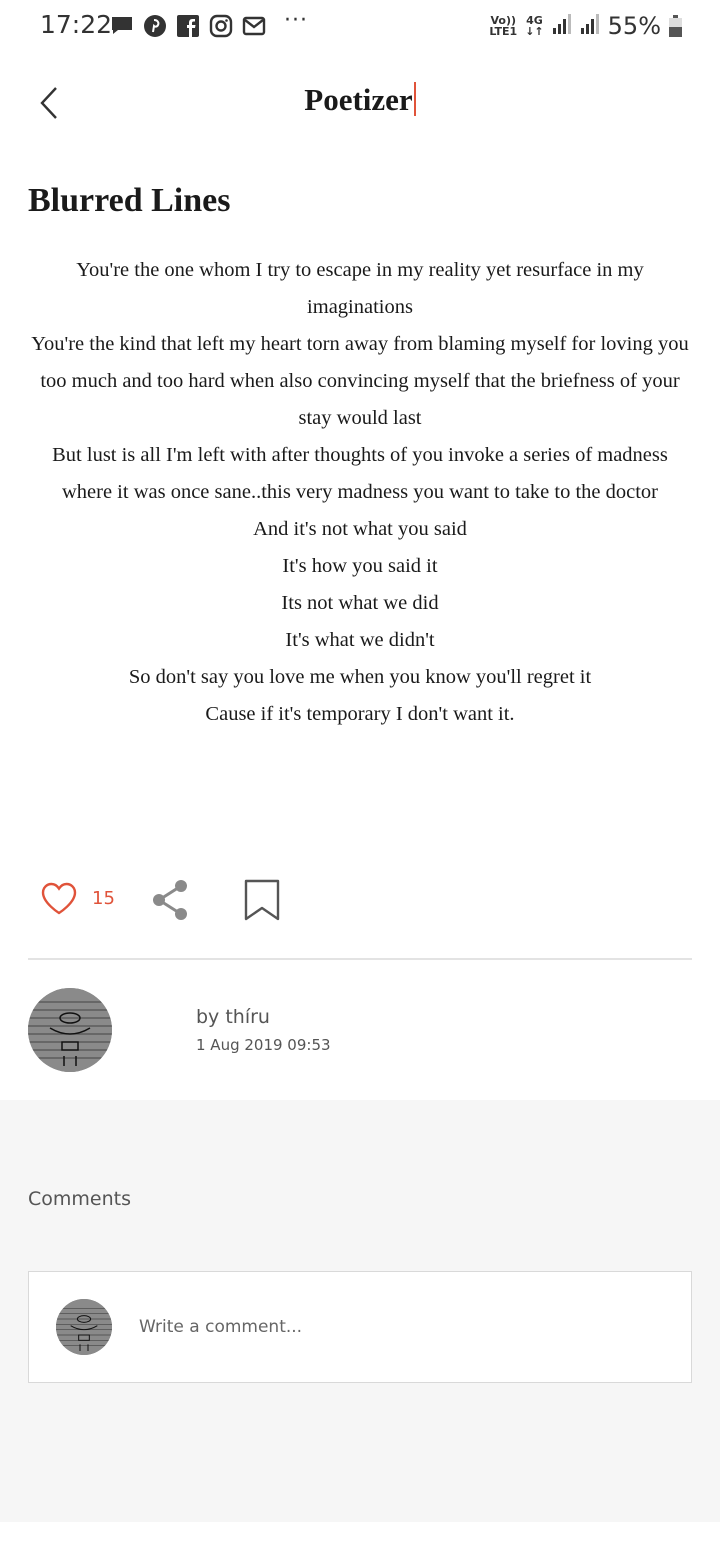  Describe the element at coordinates (562, 26) in the screenshot. I see `signal-strength-icon` at that location.